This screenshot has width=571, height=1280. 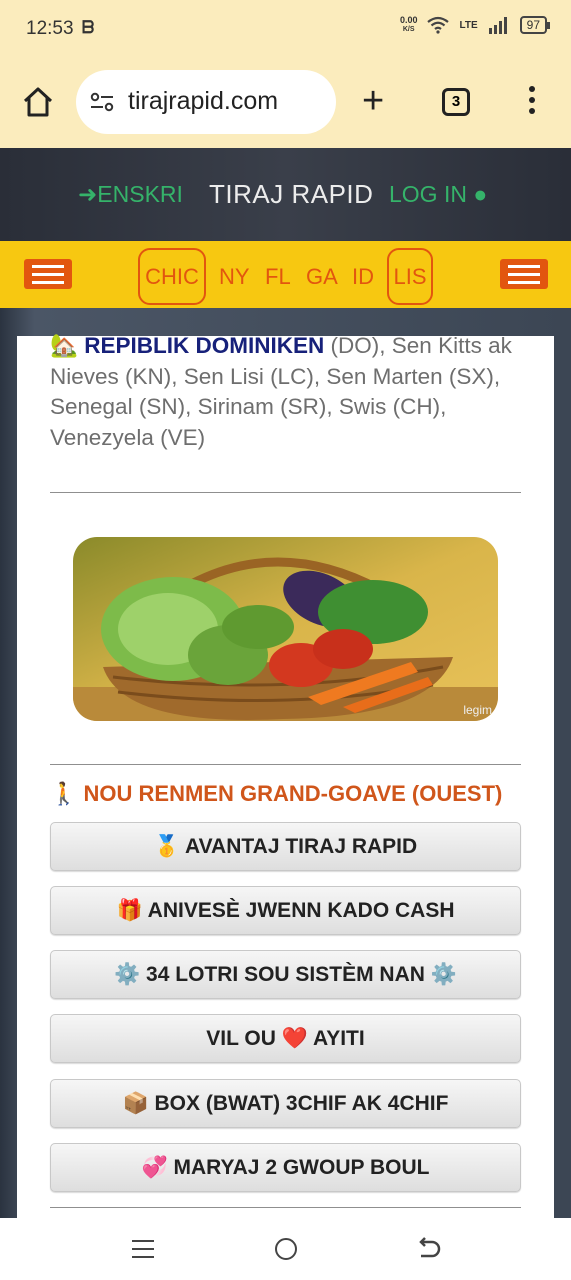 I want to click on vegetable-basket-image: legim, so click(x=285, y=629).